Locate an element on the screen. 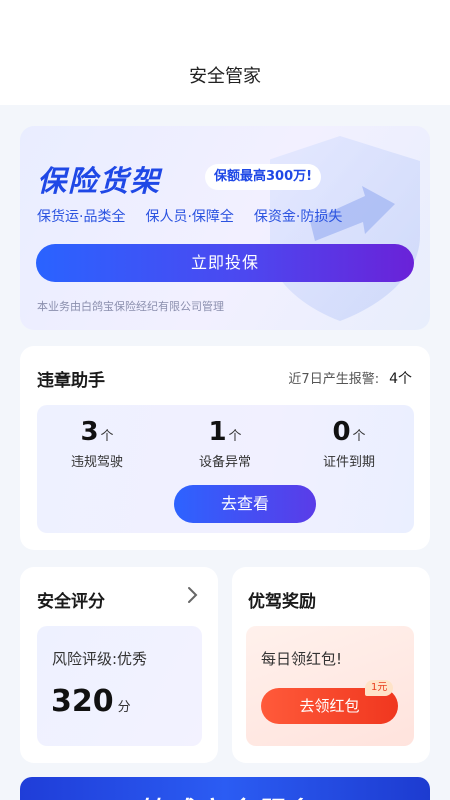 This screenshot has width=450, height=800. feature-personnel: 保人员·保障全 is located at coordinates (189, 217).